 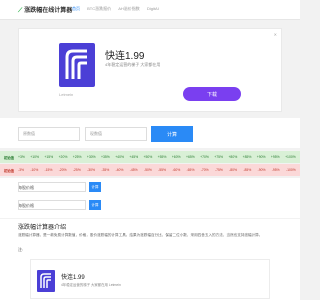 What do you see at coordinates (153, 8) in the screenshot?
I see `nav-digitai: DigitAI` at bounding box center [153, 8].